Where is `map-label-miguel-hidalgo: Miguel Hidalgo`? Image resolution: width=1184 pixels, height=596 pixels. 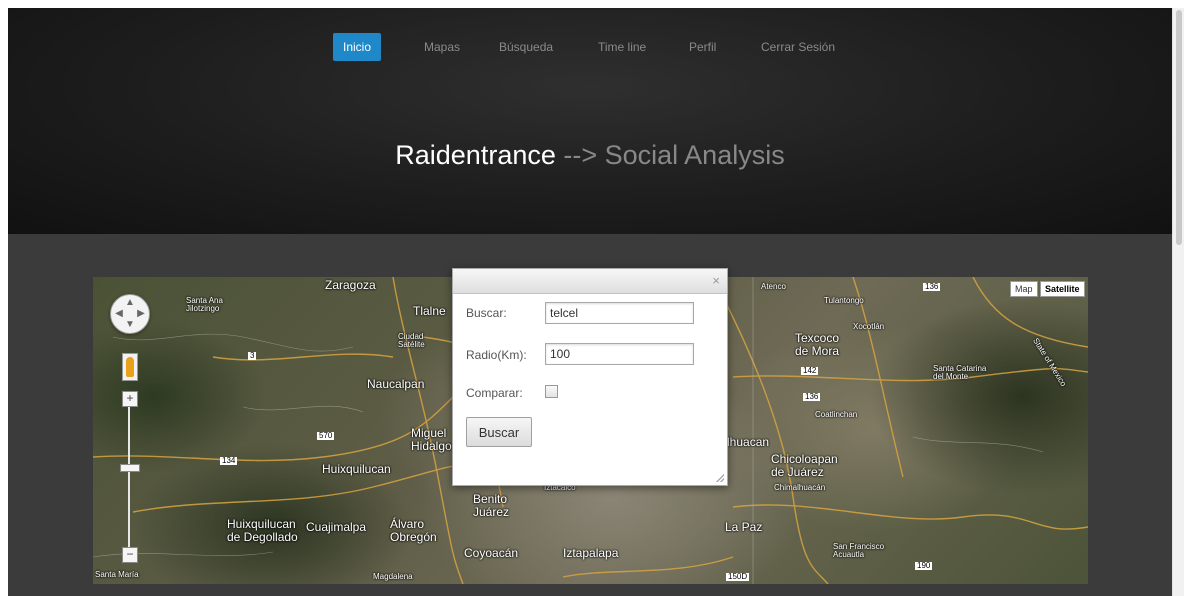 map-label-miguel-hidalgo: Miguel Hidalgo is located at coordinates (431, 439).